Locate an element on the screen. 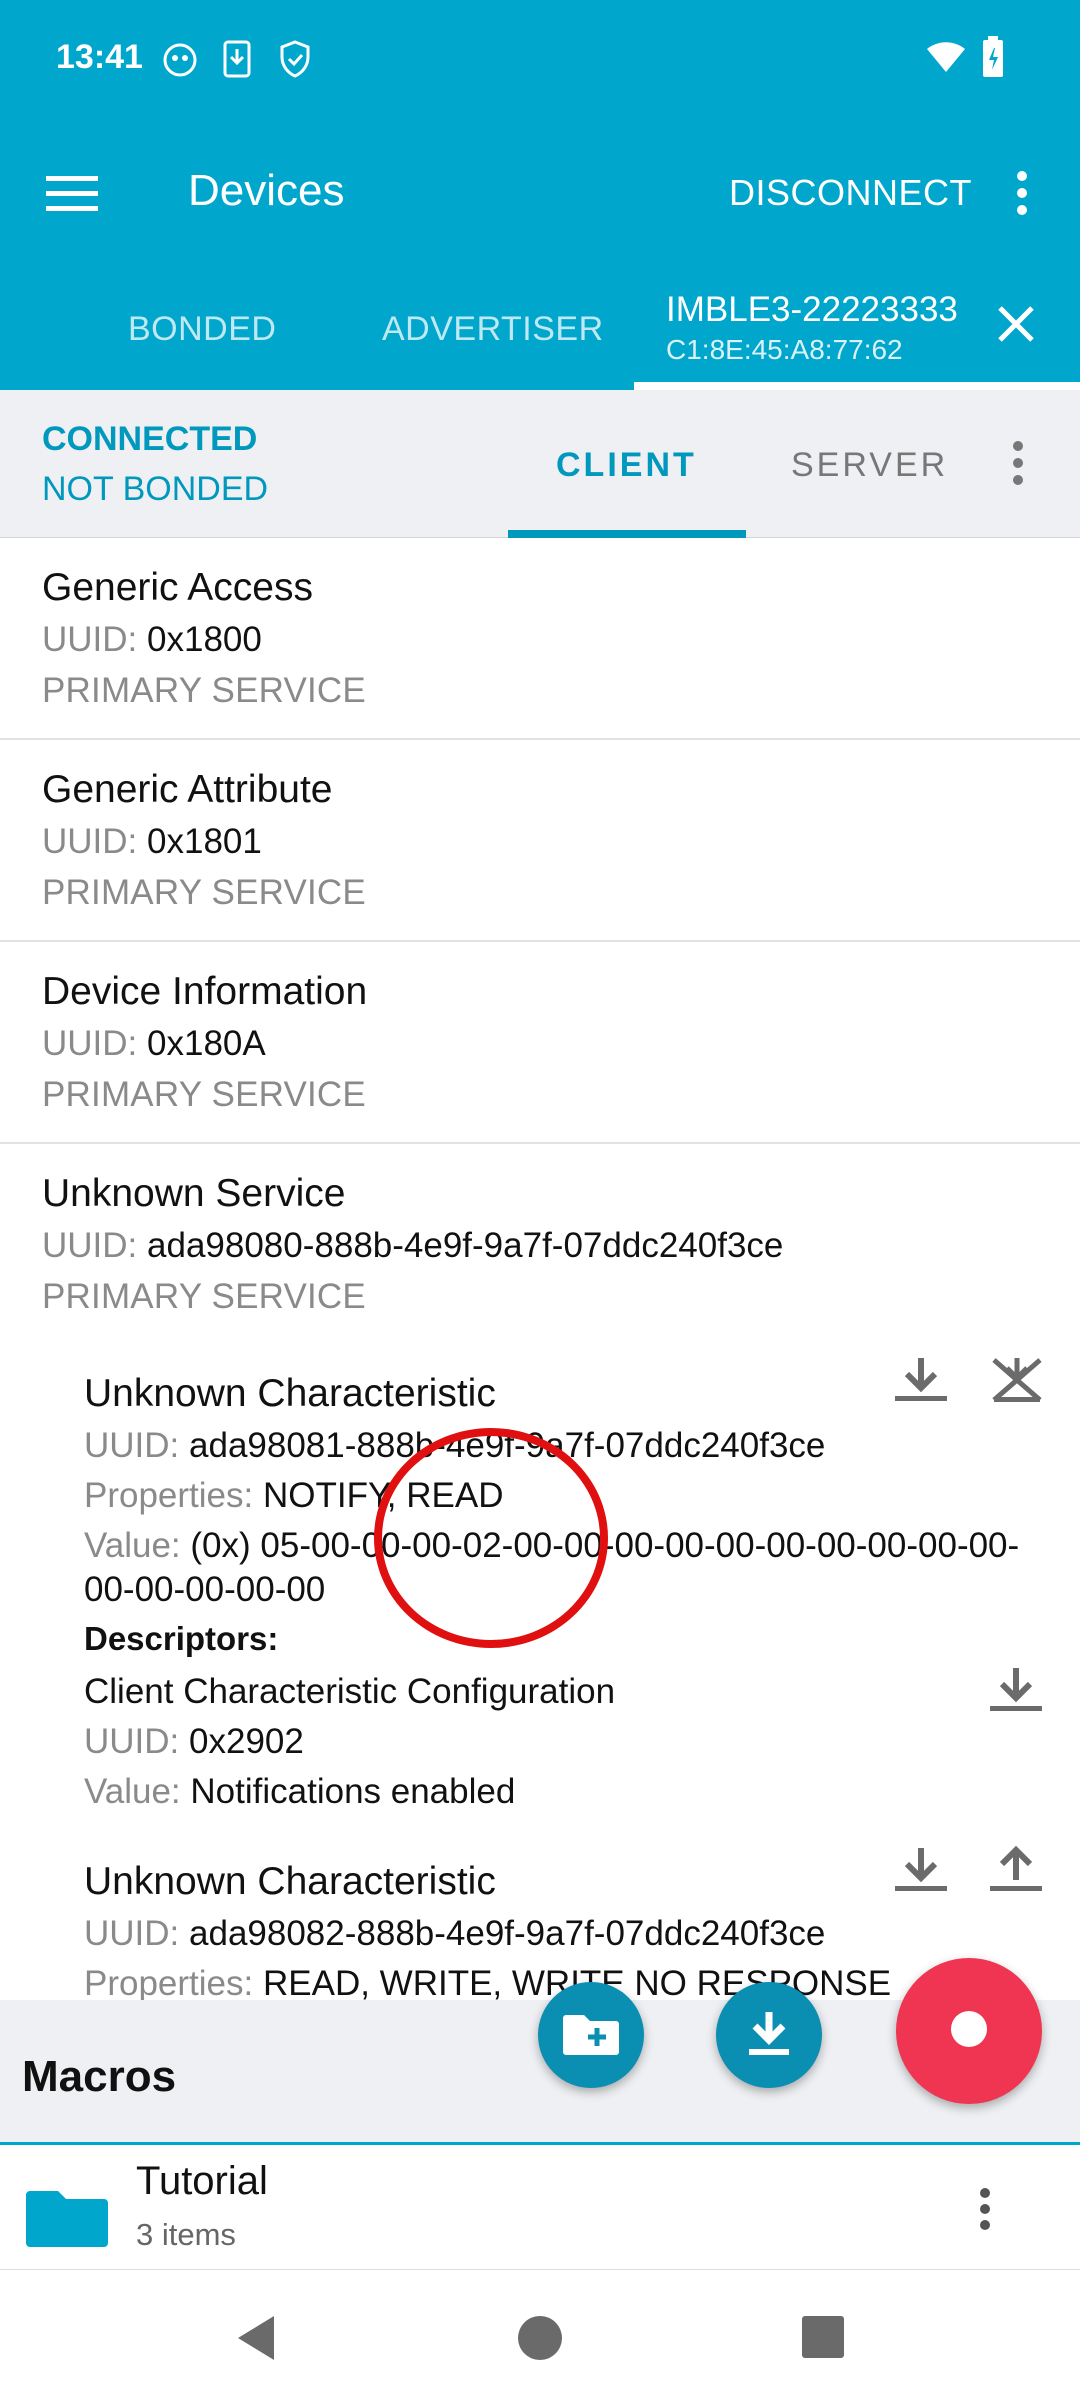 Image resolution: width=1080 pixels, height=2400 pixels. characteristic-value-cont: 00-00-00-00-00 is located at coordinates (205, 1589).